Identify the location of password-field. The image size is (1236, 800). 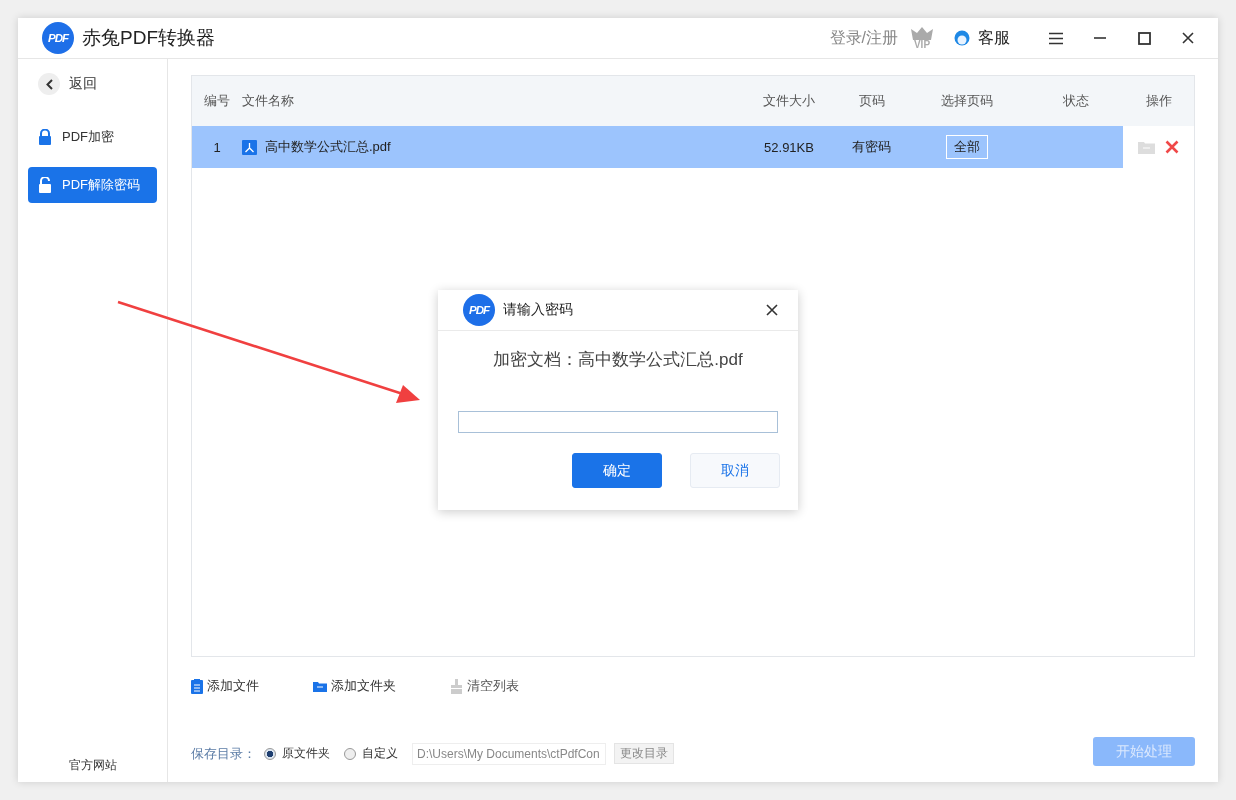
(618, 422).